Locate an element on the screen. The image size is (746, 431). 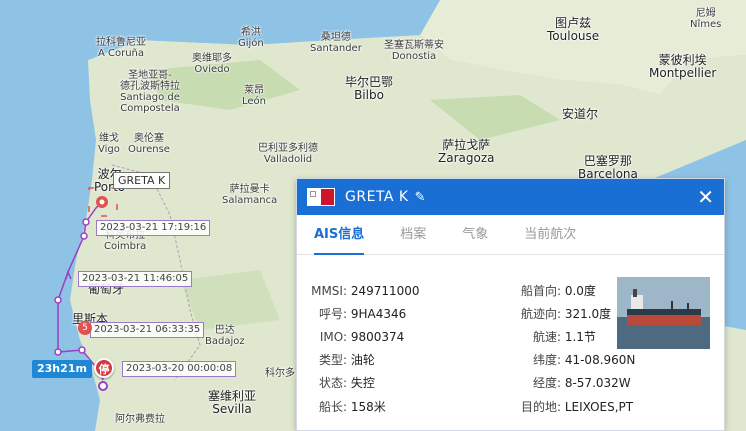
edit-icon: ✎ is located at coordinates (420, 197).